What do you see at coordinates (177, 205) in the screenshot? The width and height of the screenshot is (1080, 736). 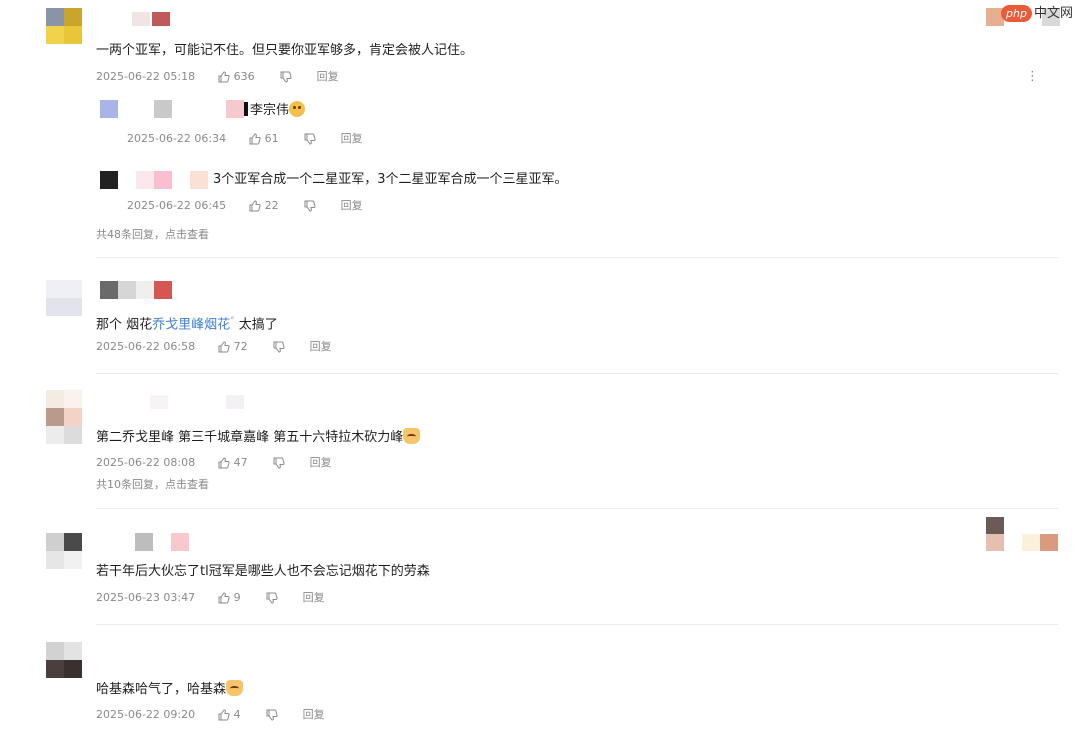 I see `timestamp: 2025-06-22 06:45` at bounding box center [177, 205].